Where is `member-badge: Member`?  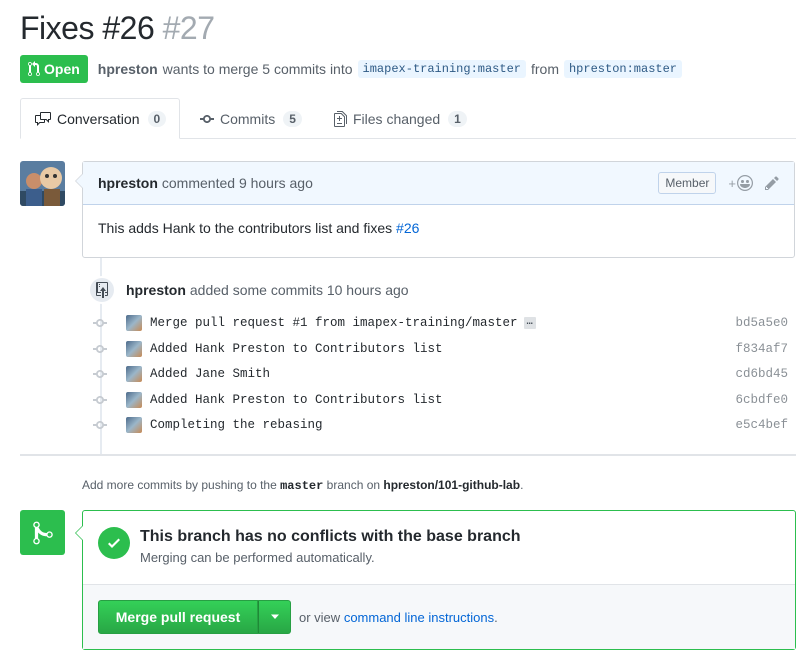 member-badge: Member is located at coordinates (687, 183).